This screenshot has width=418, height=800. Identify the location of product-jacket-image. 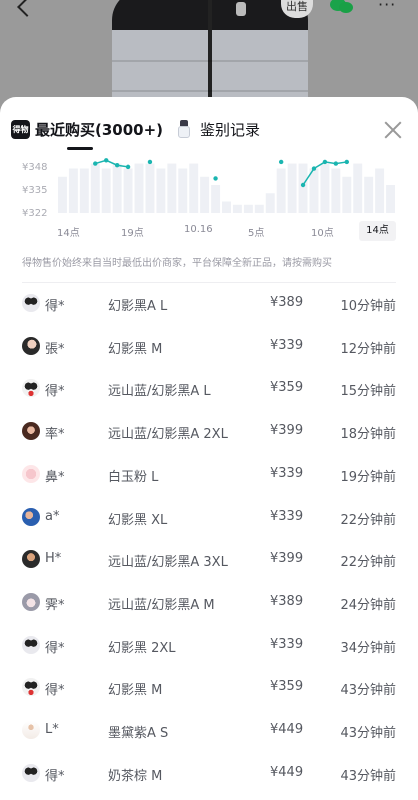
(210, 55).